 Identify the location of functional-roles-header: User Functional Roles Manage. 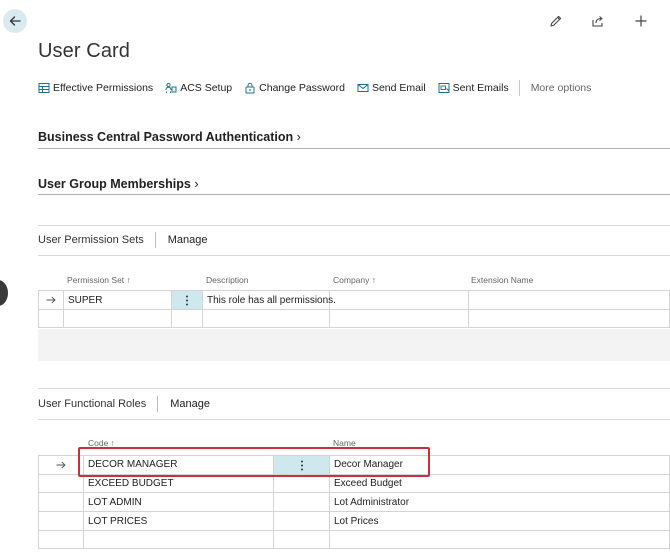
(124, 404).